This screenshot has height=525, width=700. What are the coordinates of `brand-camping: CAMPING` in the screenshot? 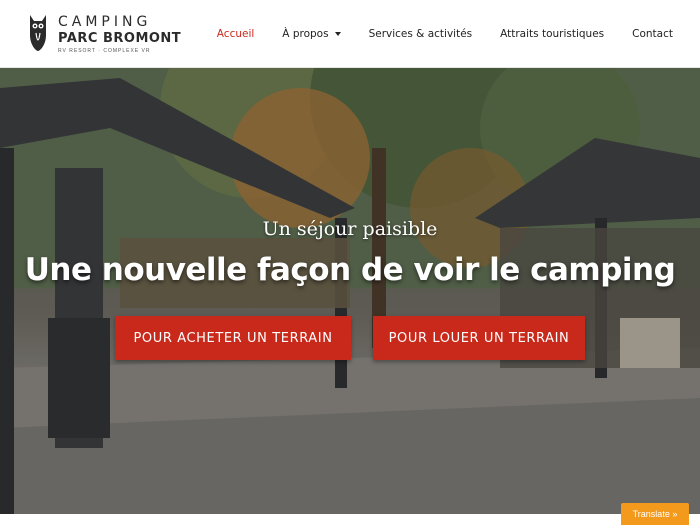 It's located at (105, 22).